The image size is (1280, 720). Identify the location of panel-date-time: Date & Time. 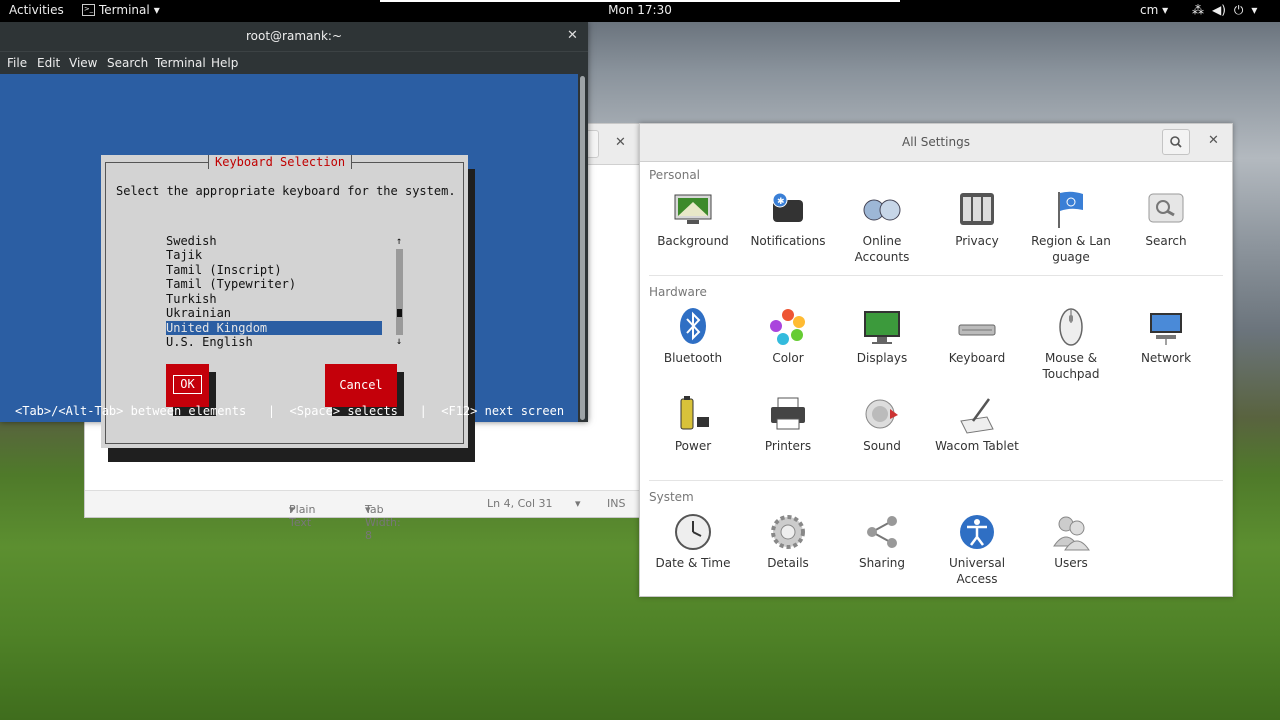
(693, 541).